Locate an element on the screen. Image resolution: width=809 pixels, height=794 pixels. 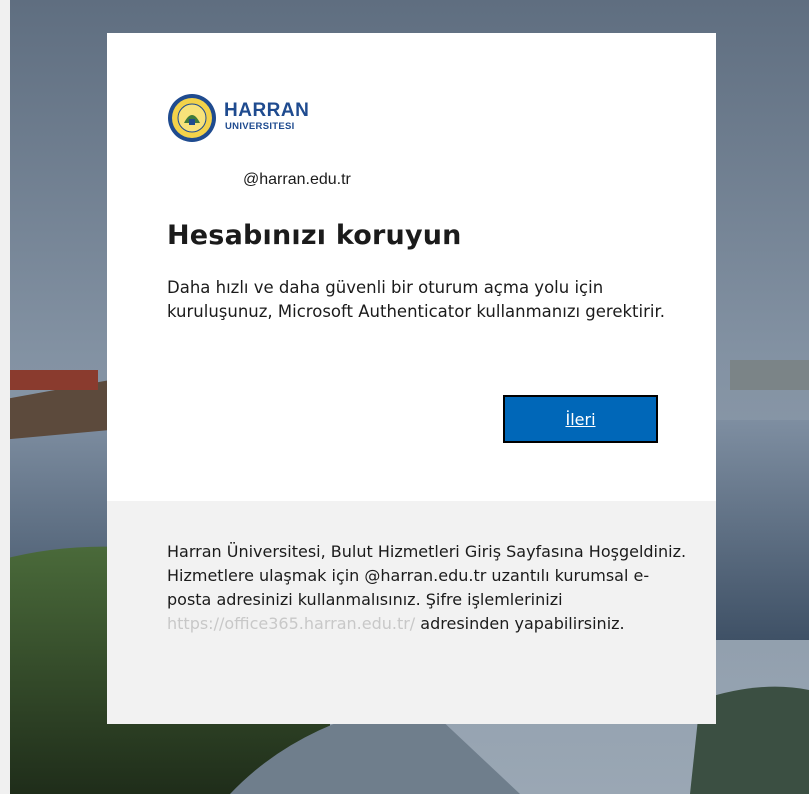
next-button: İleri is located at coordinates (580, 419).